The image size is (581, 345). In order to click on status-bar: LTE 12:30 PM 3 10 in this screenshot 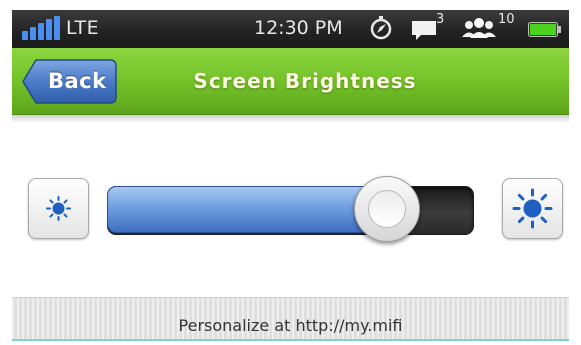, I will do `click(290, 29)`.